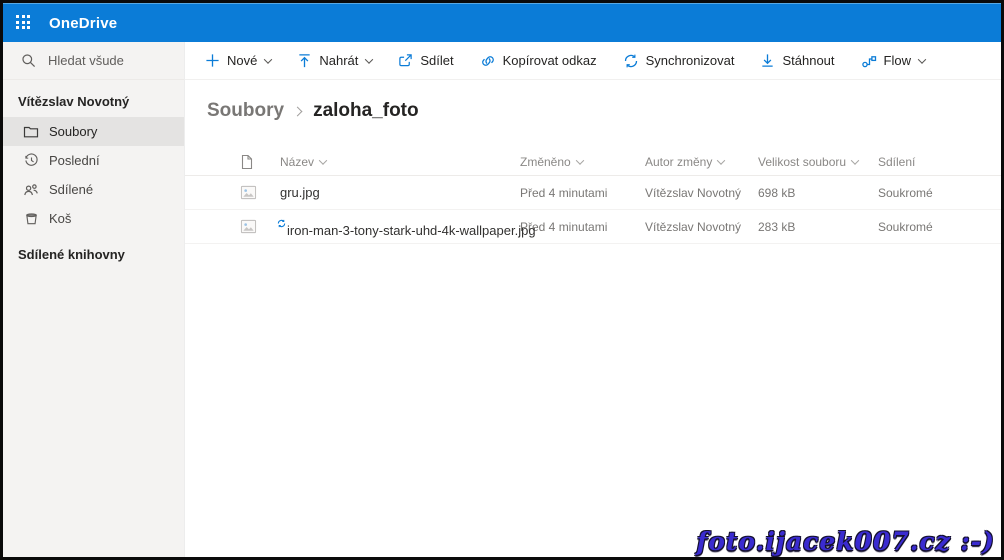 The height and width of the screenshot is (560, 1004). What do you see at coordinates (281, 223) in the screenshot?
I see `sync-status-icon` at bounding box center [281, 223].